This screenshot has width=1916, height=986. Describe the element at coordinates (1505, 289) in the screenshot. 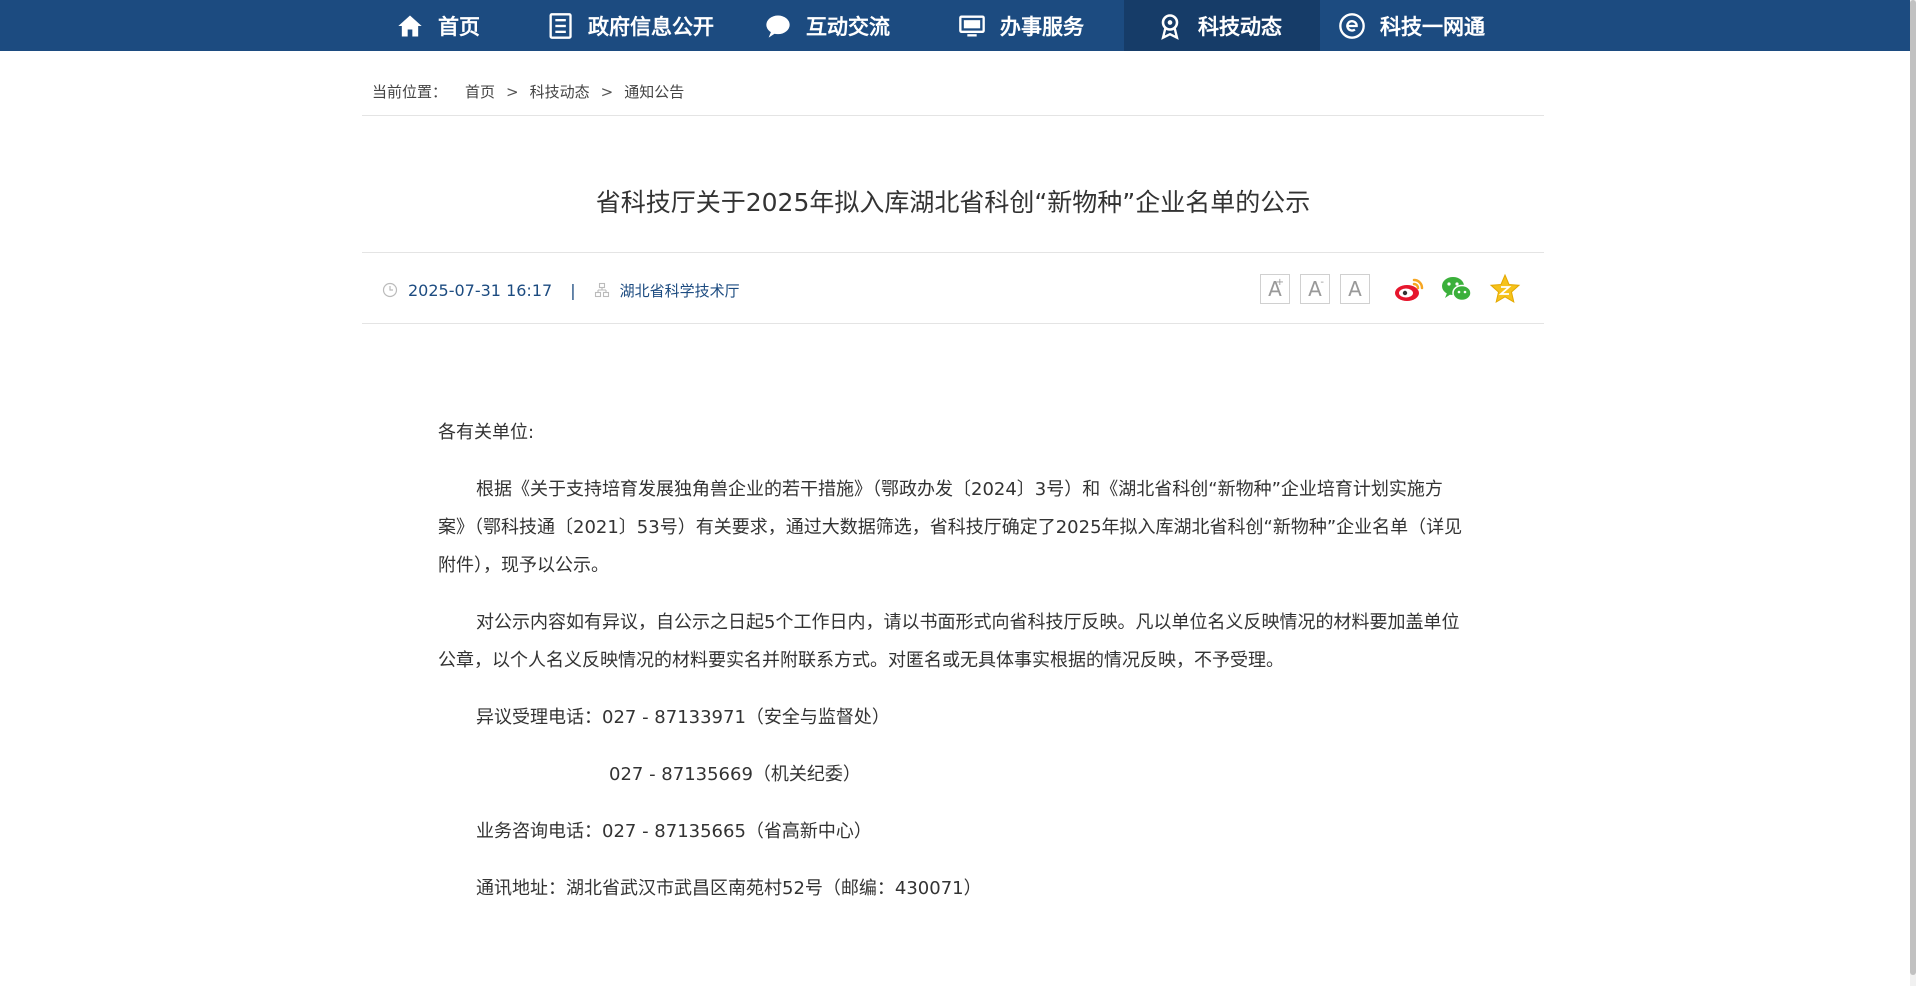

I see `favorite-star-icon` at that location.